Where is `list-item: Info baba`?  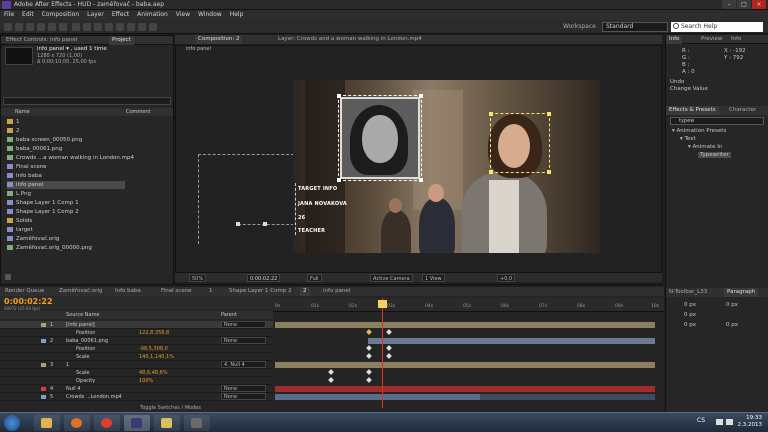 list-item: Info baba is located at coordinates (24, 176).